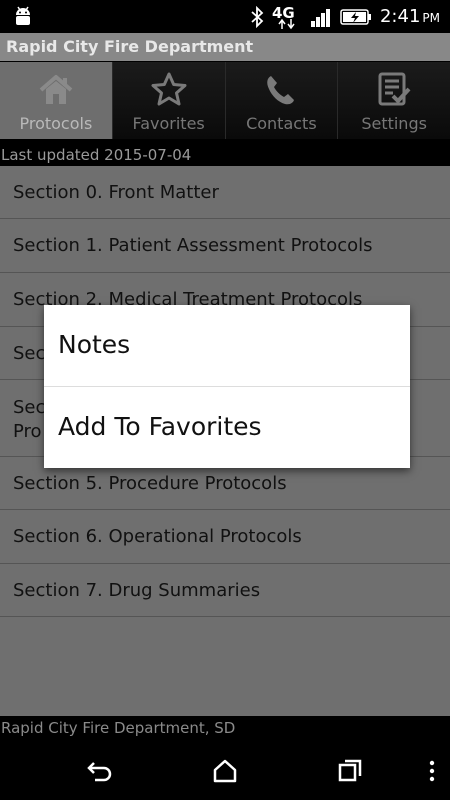 The height and width of the screenshot is (800, 450). I want to click on last-updated-text: Last updated 2015-07-04, so click(225, 155).